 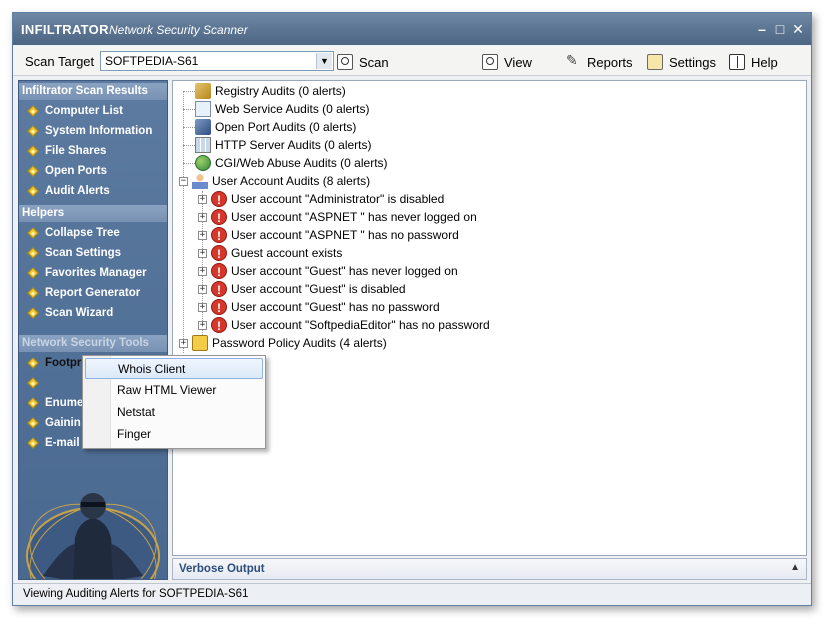 What do you see at coordinates (795, 567) in the screenshot?
I see `expand-up-icon: ▲` at bounding box center [795, 567].